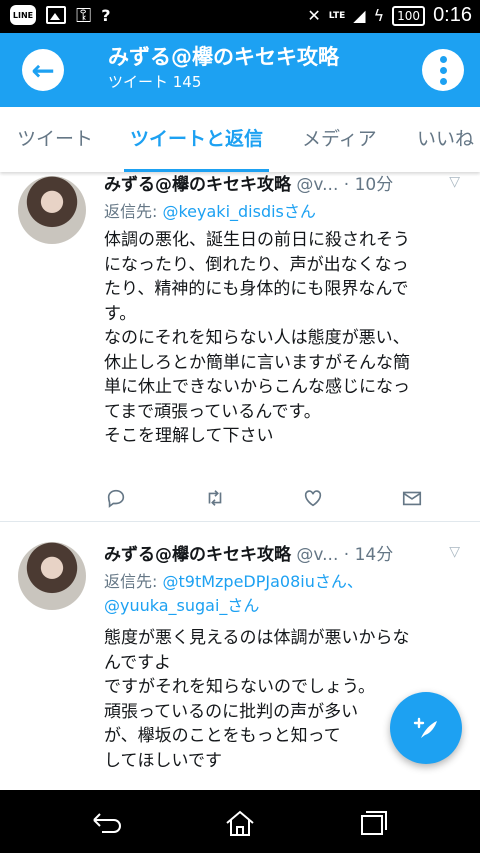 The width and height of the screenshot is (480, 853). What do you see at coordinates (155, 82) in the screenshot?
I see `tweet-count: ツイート 145` at bounding box center [155, 82].